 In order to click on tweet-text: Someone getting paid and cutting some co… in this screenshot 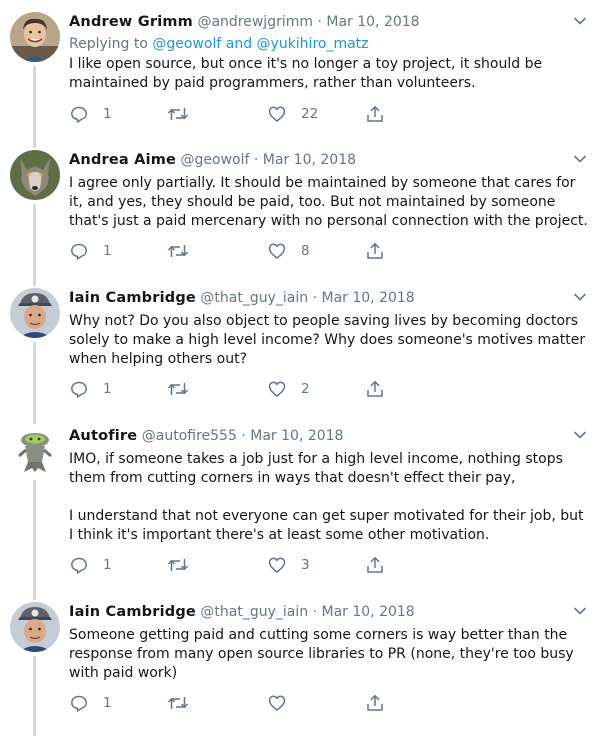, I will do `click(321, 654)`.